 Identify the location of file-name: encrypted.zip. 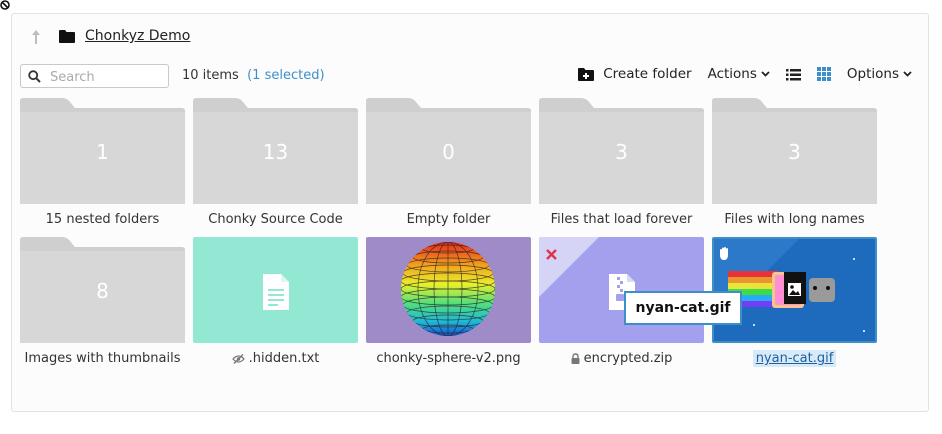
(621, 358).